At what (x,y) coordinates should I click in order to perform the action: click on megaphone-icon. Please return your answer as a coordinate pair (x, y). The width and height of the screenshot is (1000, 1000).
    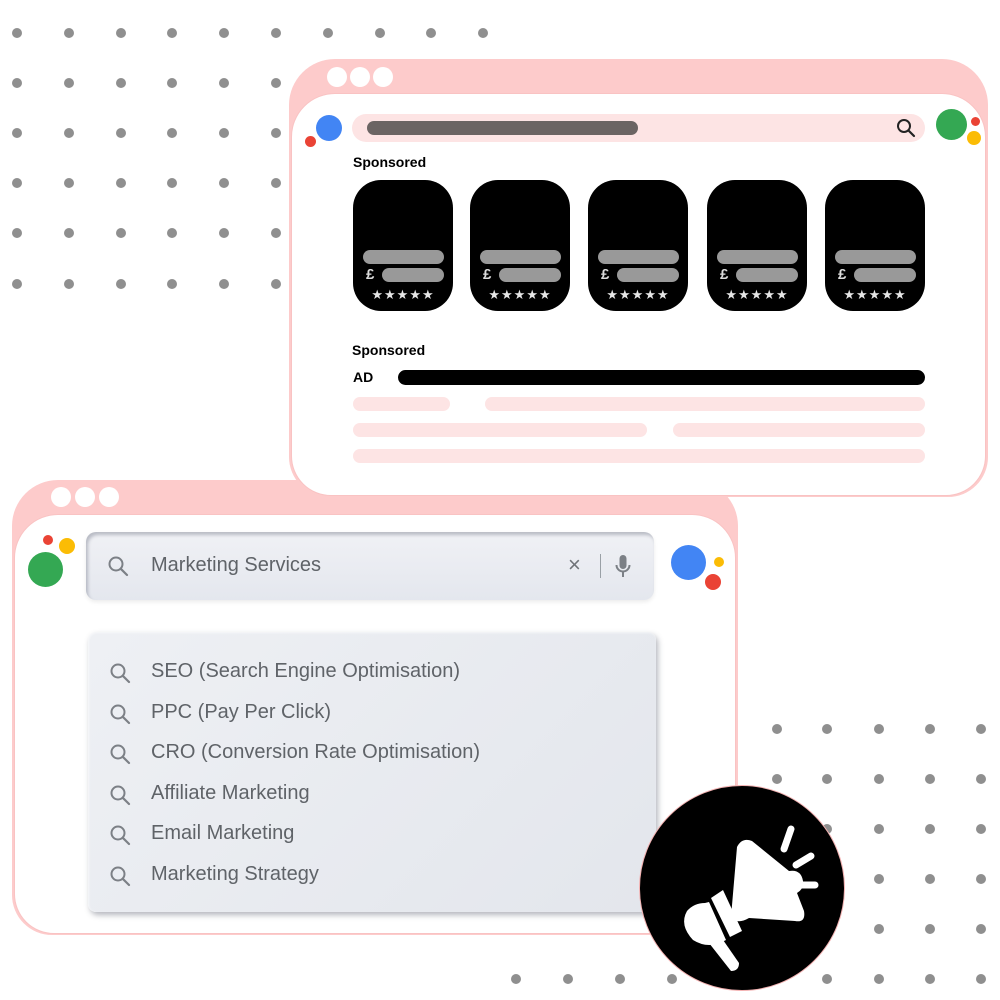
    Looking at the image, I should click on (751, 898).